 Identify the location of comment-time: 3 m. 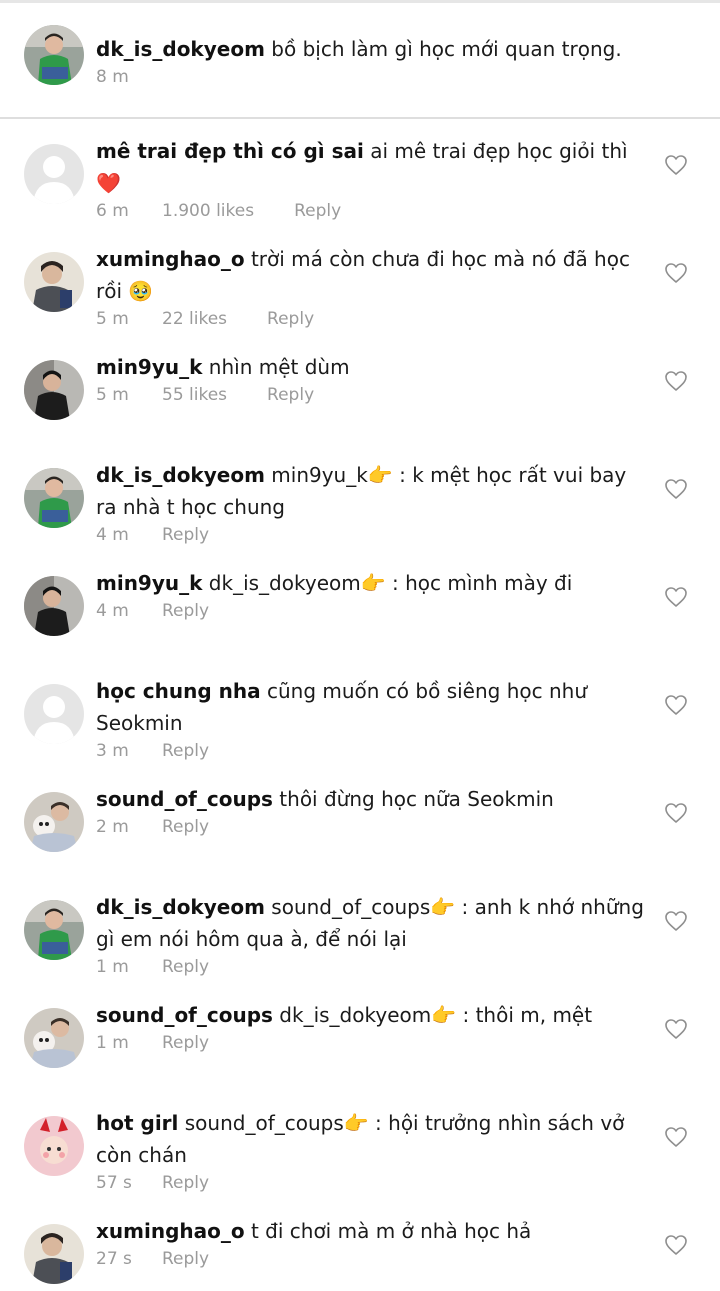
(112, 751).